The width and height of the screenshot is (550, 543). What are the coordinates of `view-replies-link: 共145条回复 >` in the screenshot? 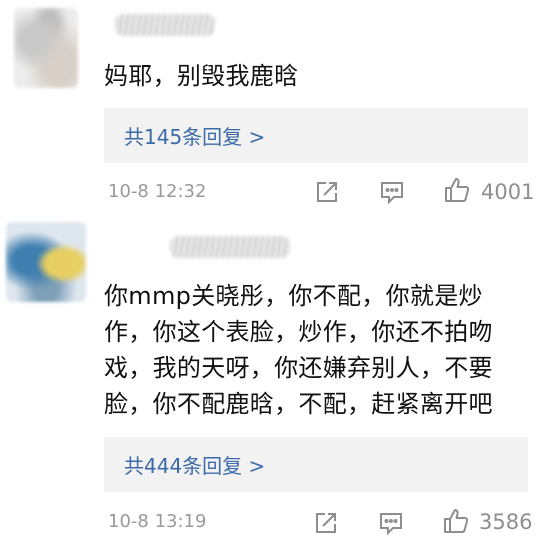 It's located at (194, 135).